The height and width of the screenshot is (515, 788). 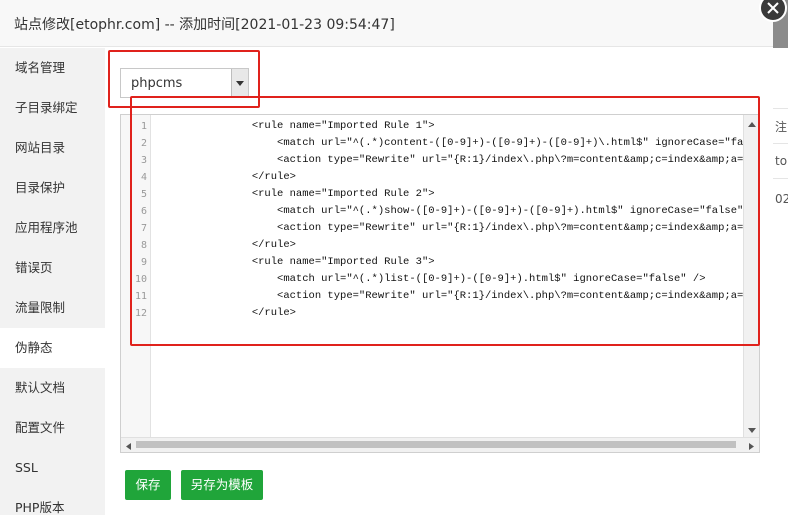 I want to click on background-page-strip: 注 to 02, so click(x=780, y=281).